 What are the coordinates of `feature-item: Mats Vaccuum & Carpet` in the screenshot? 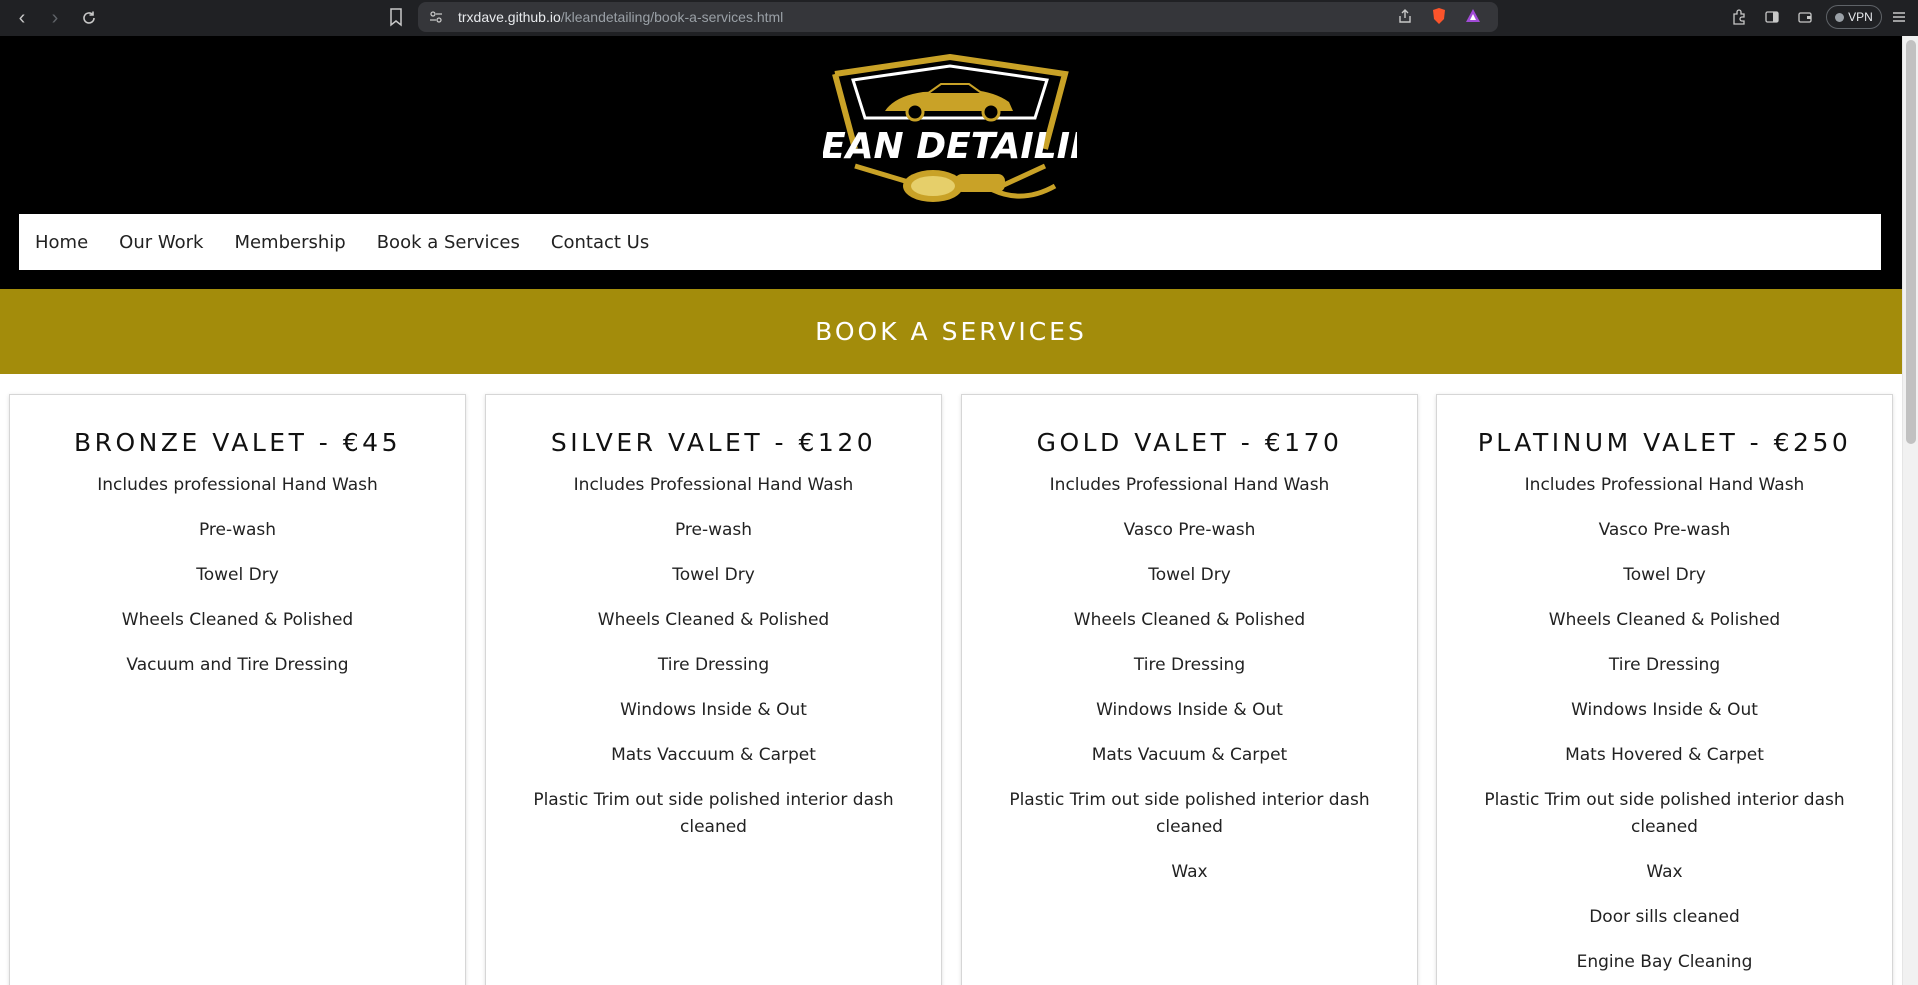 It's located at (713, 755).